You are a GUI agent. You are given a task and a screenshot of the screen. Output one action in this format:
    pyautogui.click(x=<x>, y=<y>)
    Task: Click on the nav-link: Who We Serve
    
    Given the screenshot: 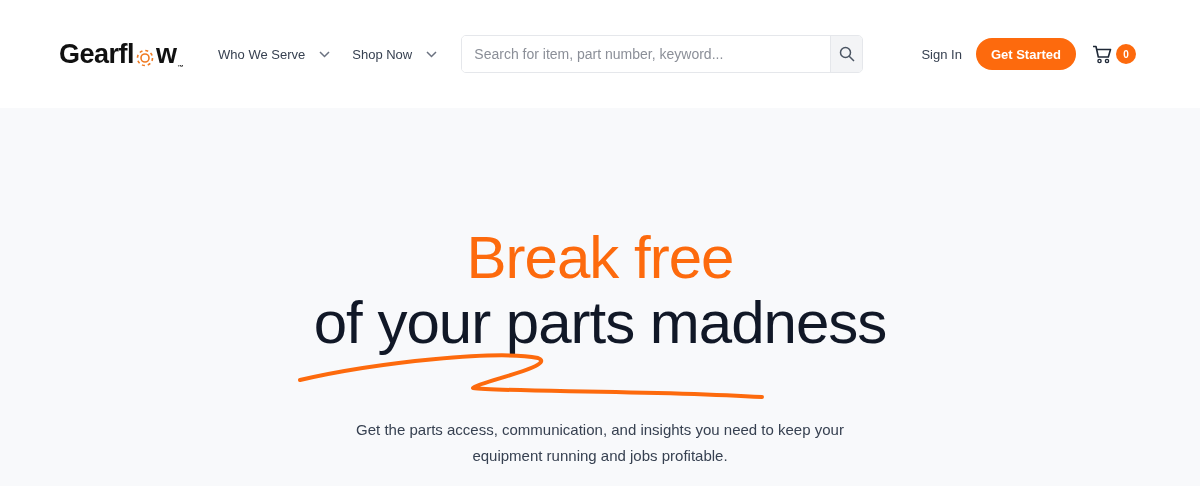 What is the action you would take?
    pyautogui.click(x=274, y=54)
    